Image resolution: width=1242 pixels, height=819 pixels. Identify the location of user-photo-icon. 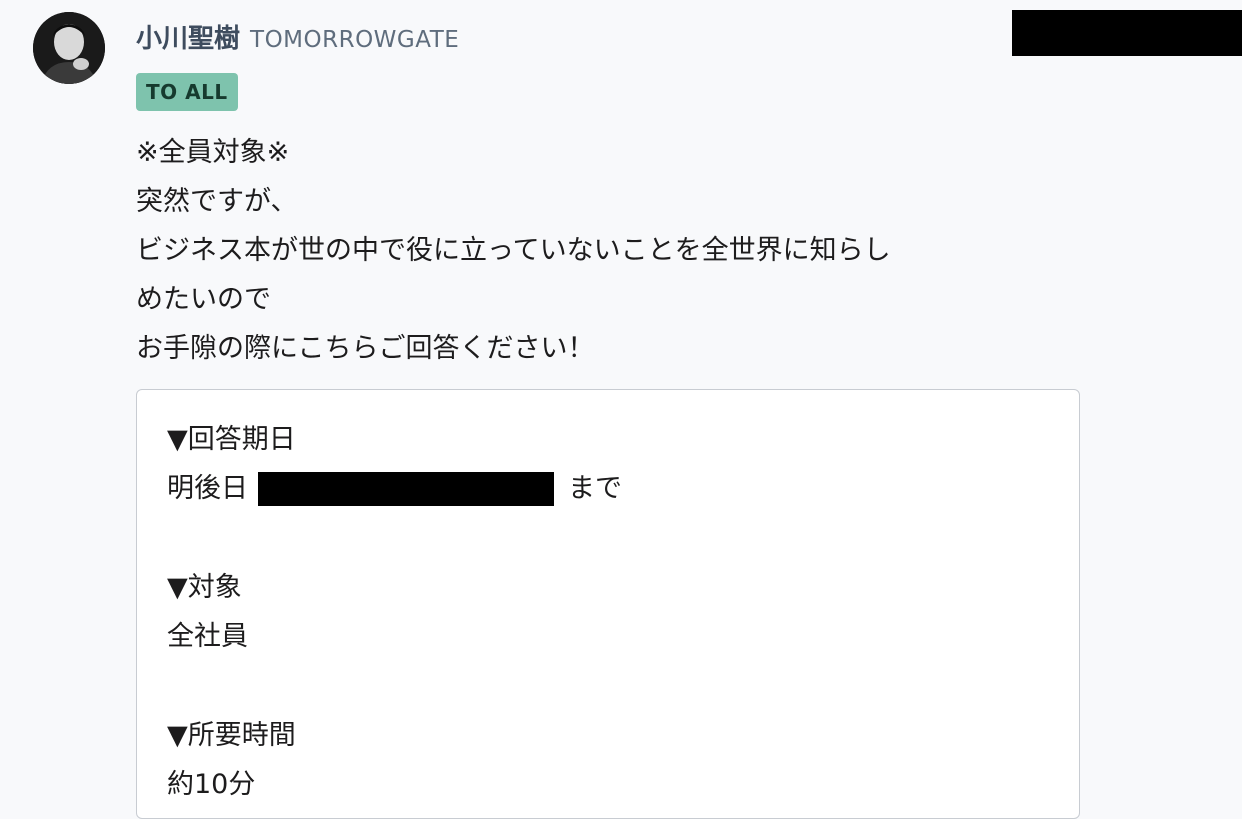
(69, 48).